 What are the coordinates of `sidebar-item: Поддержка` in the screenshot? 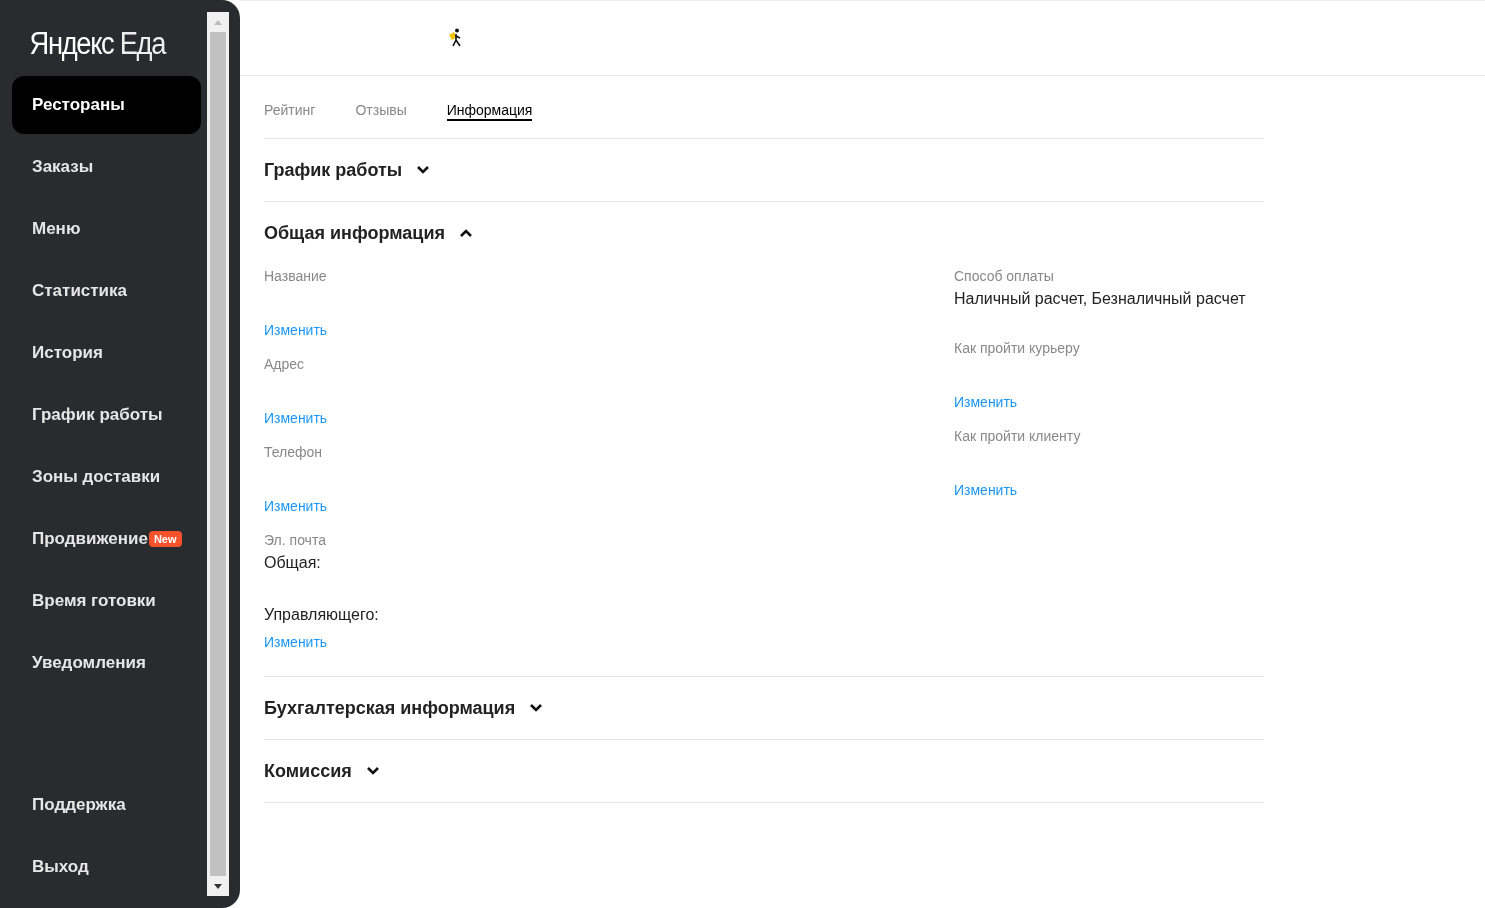 It's located at (106, 805).